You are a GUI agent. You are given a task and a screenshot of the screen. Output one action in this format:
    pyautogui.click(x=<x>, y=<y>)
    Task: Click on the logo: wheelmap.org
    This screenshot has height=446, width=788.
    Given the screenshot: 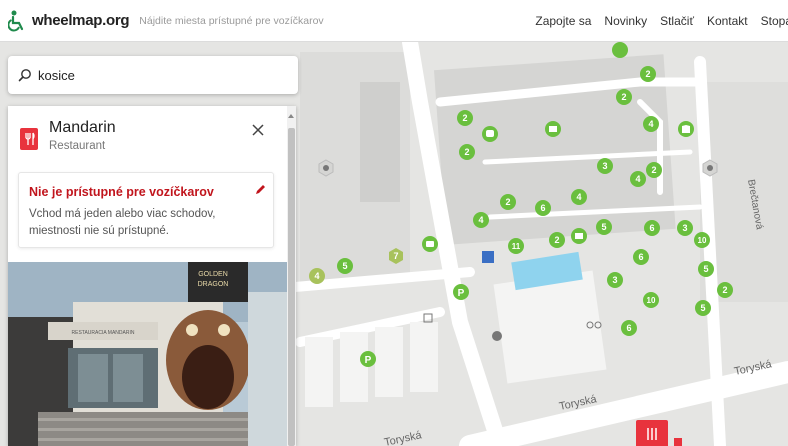 What is the action you would take?
    pyautogui.click(x=69, y=21)
    